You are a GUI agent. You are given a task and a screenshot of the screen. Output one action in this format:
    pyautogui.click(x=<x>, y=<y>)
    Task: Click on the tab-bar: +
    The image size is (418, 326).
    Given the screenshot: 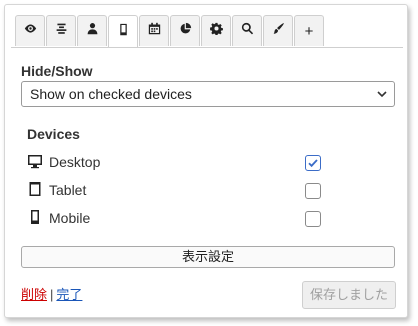 What is the action you would take?
    pyautogui.click(x=207, y=31)
    